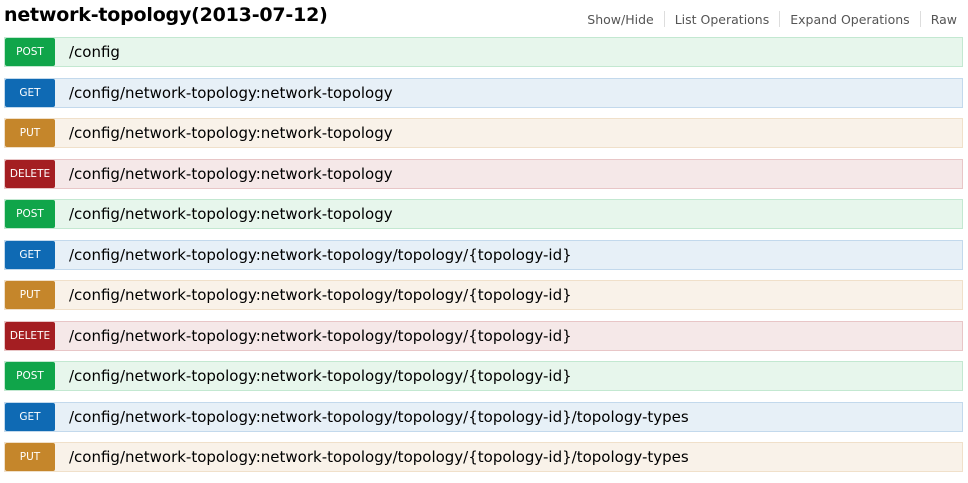 The height and width of the screenshot is (483, 968). Describe the element at coordinates (942, 19) in the screenshot. I see `raw-link: Raw` at that location.